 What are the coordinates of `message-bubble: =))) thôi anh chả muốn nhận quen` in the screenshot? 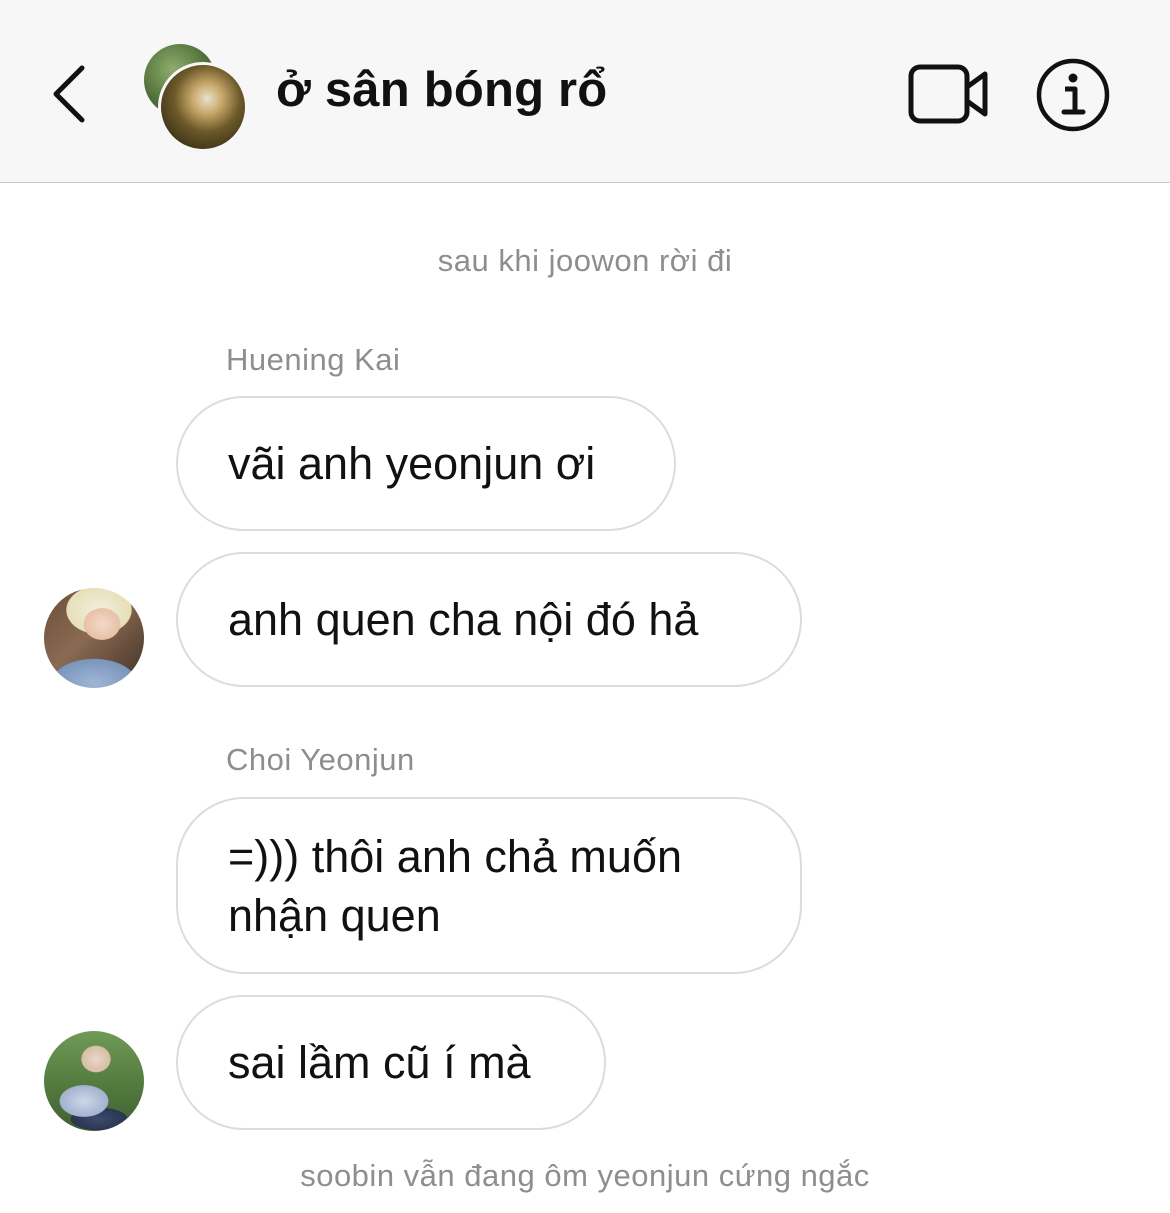 It's located at (489, 885).